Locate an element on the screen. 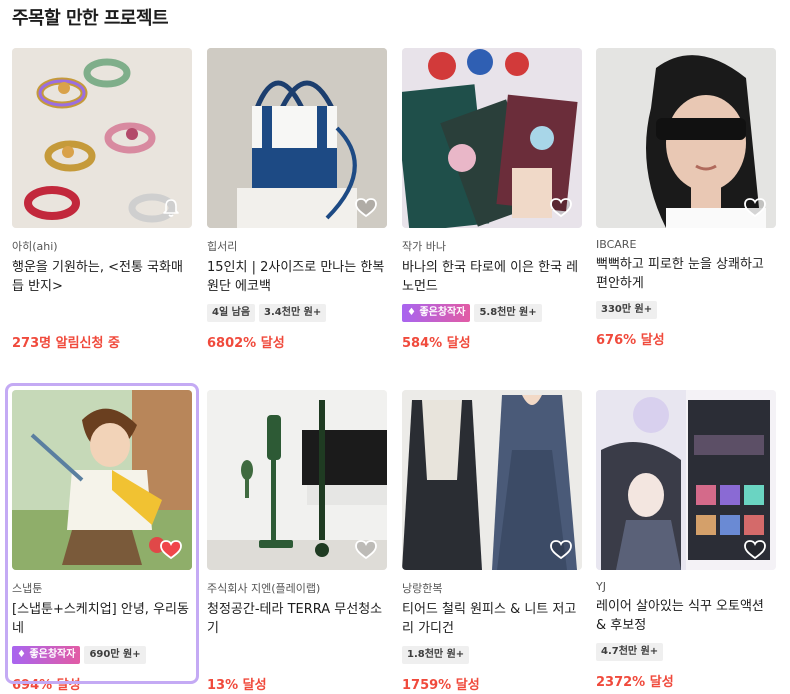 This screenshot has height=694, width=790. funding-tag: 3.4천만 원+ is located at coordinates (293, 313).